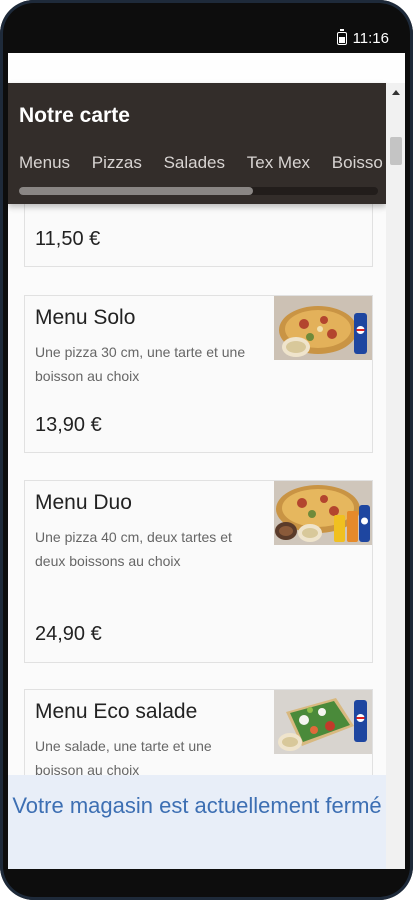 This screenshot has width=413, height=900. Describe the element at coordinates (206, 68) in the screenshot. I see `top-spacer` at that location.